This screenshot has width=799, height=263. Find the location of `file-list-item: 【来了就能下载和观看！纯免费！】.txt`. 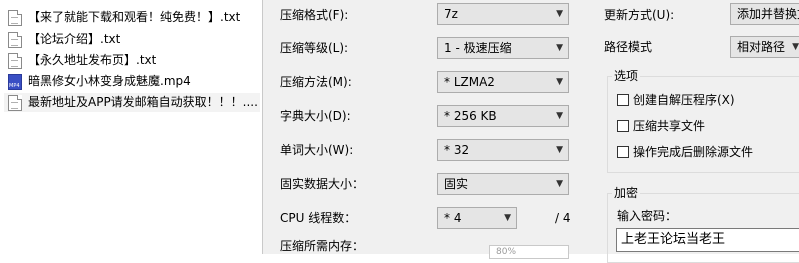

file-list-item: 【来了就能下载和观看！纯免费！】.txt is located at coordinates (132, 17).